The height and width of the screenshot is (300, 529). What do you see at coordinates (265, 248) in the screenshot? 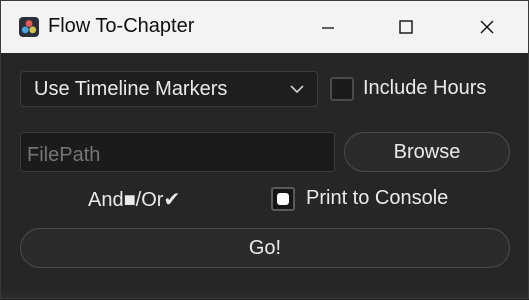
I see `go-button: Go!` at bounding box center [265, 248].